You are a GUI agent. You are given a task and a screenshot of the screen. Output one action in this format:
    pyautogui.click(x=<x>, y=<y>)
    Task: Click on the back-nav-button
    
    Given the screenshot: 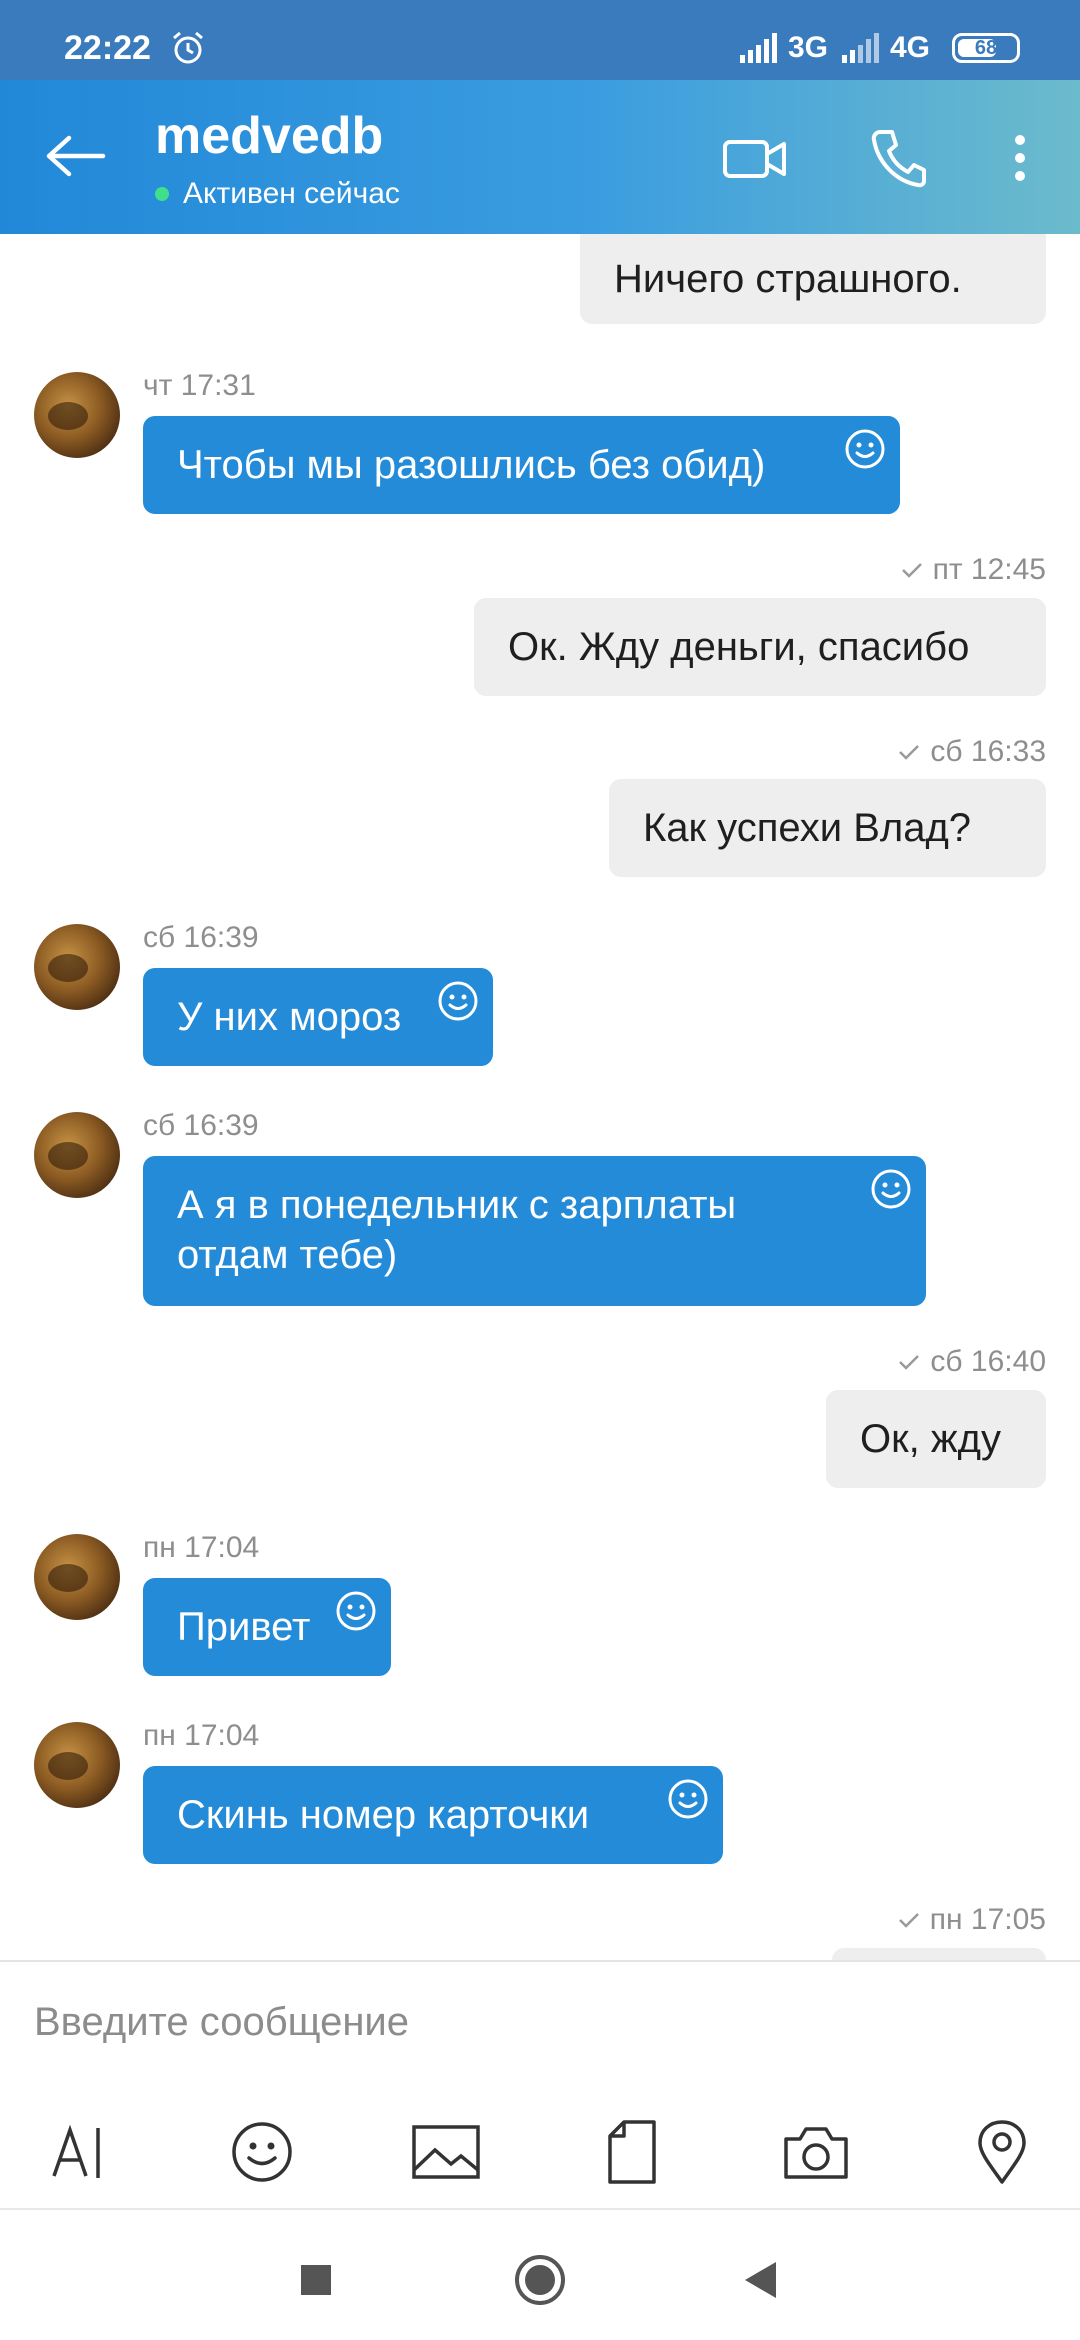 What is the action you would take?
    pyautogui.click(x=760, y=2280)
    